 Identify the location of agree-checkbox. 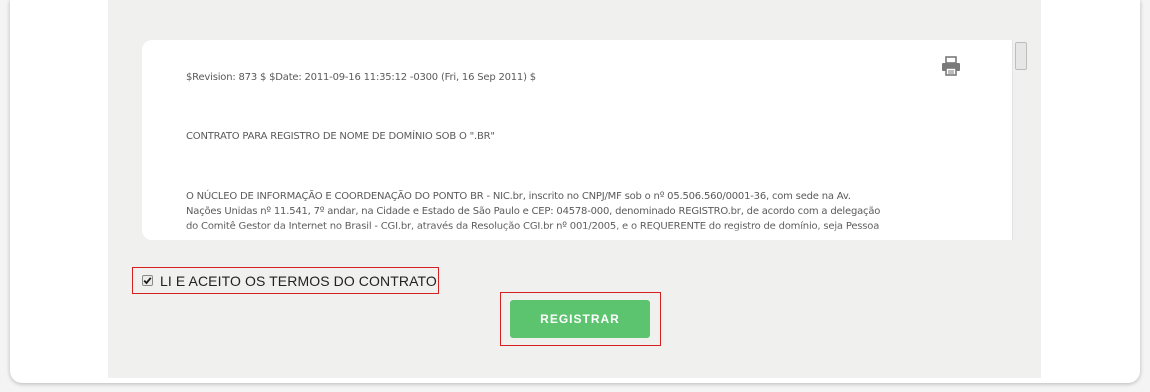
(147, 280).